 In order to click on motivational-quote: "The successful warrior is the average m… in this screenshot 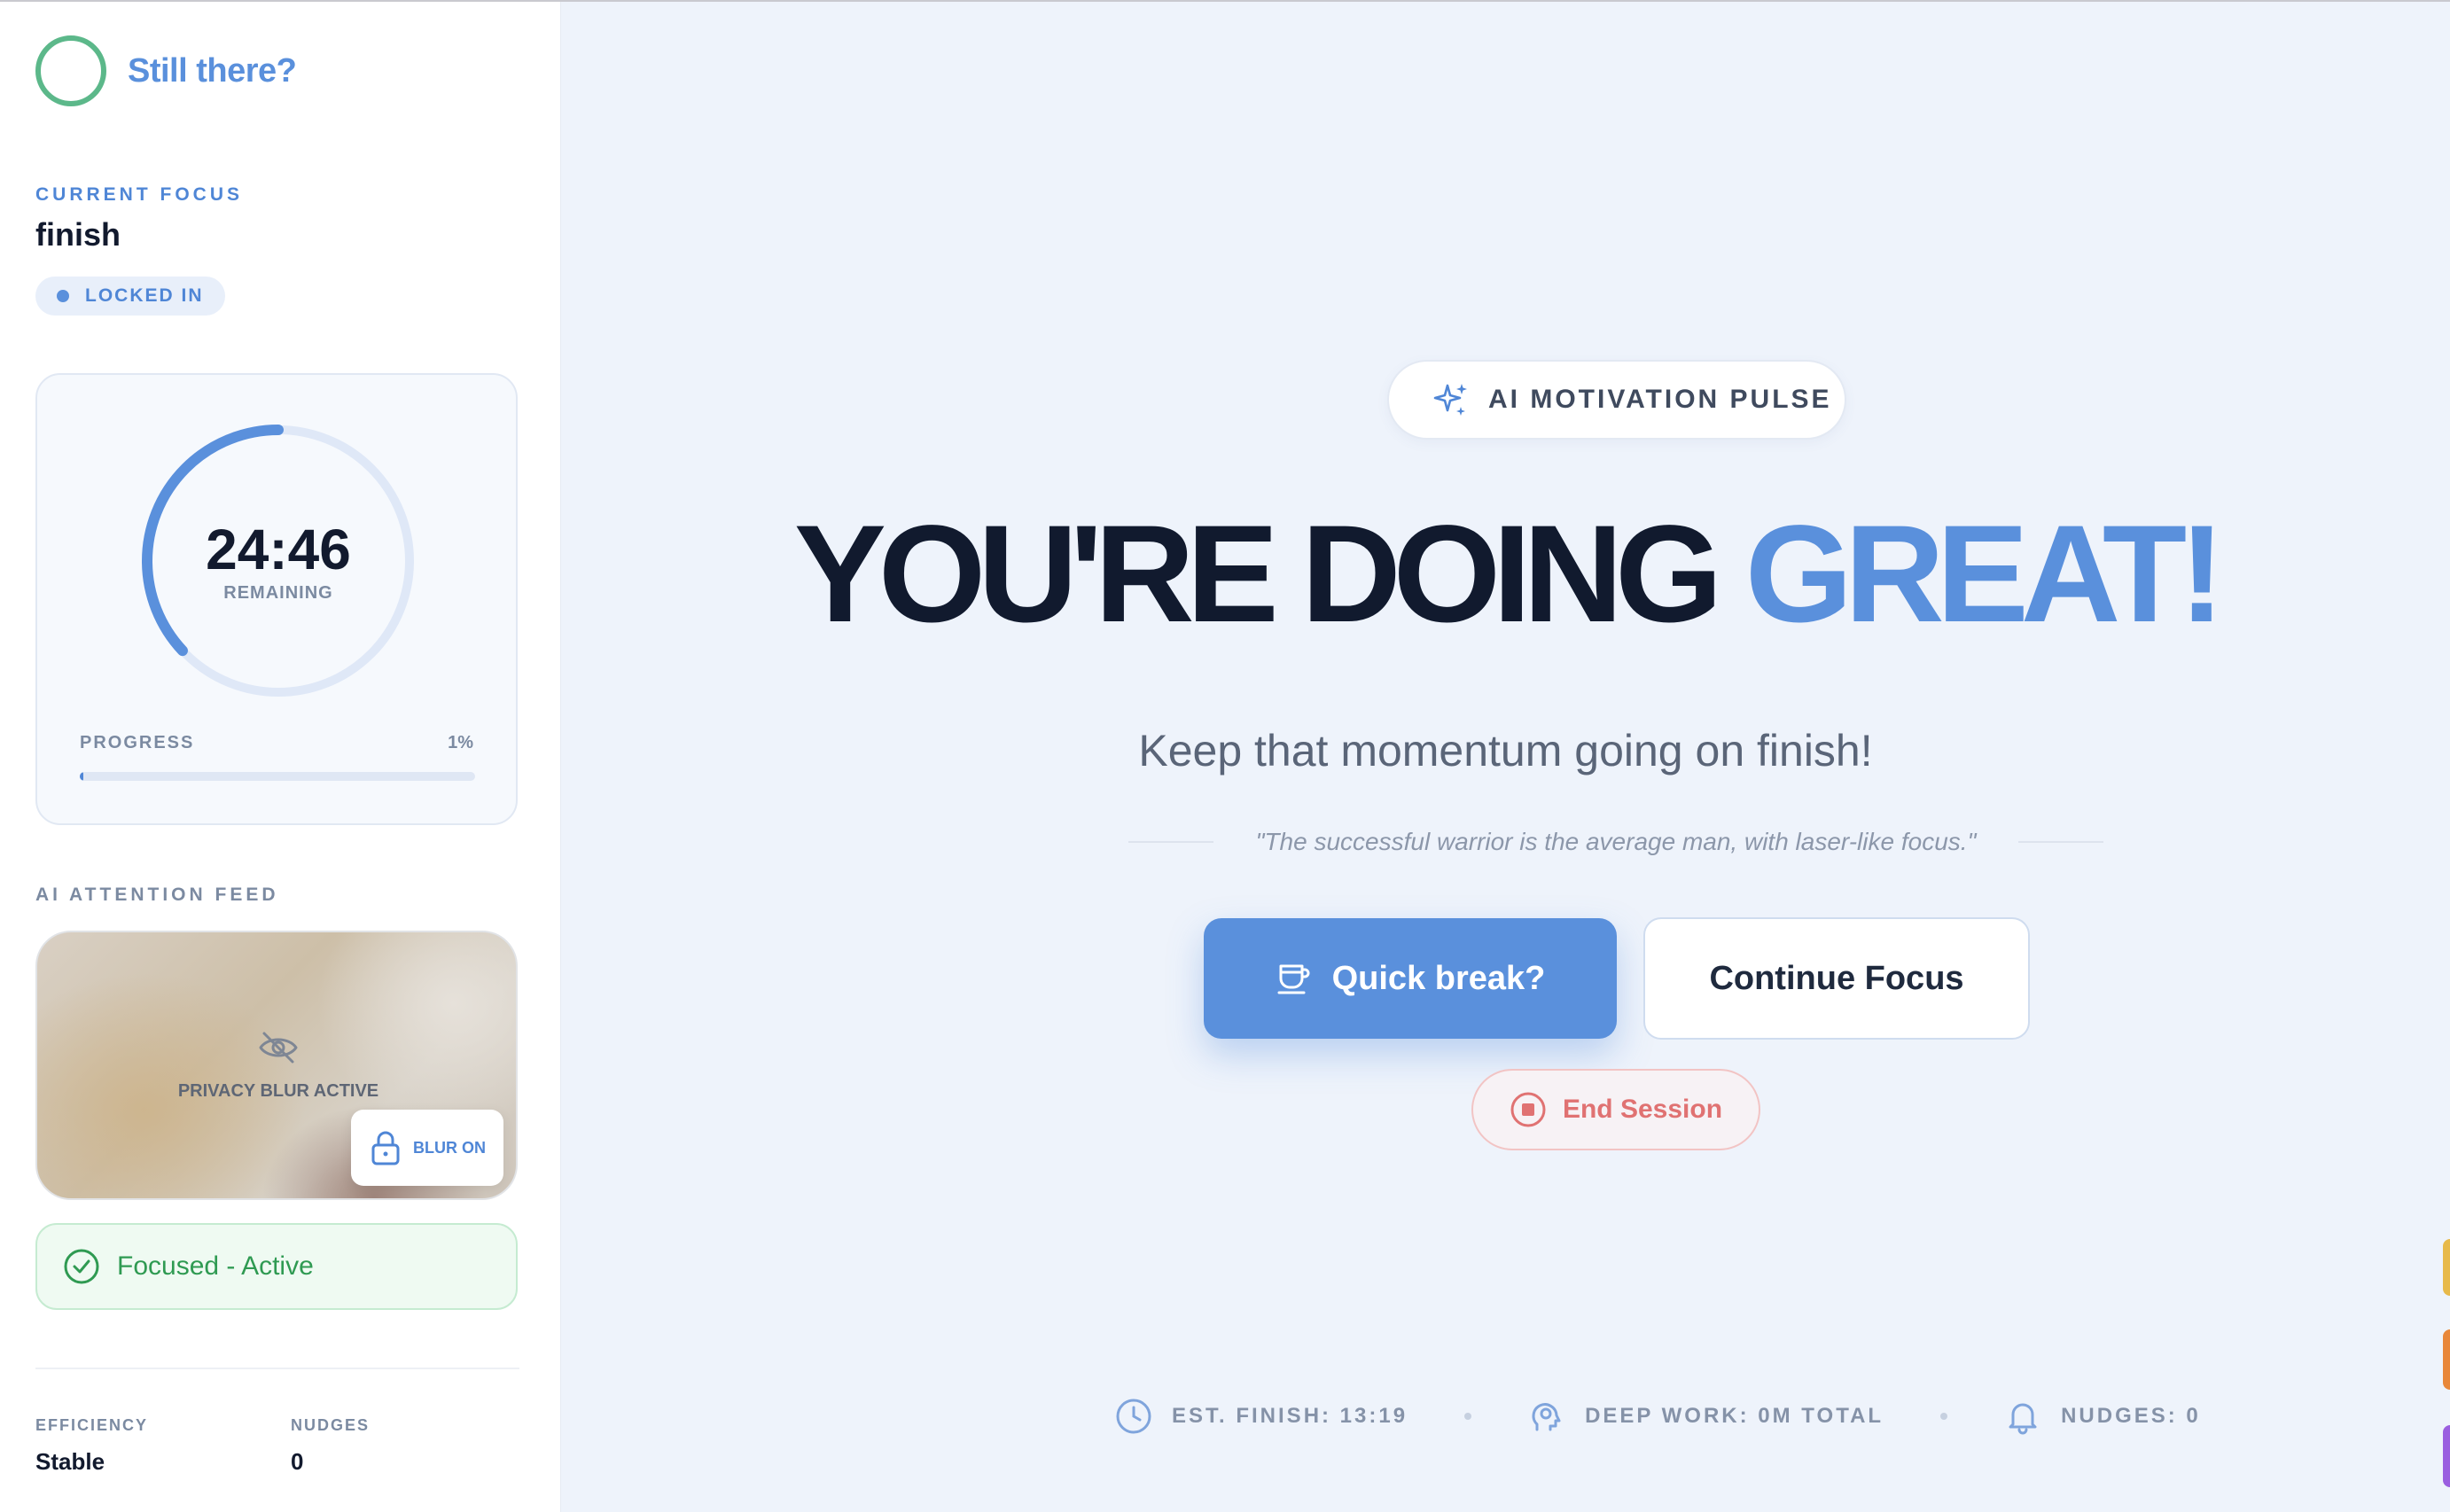, I will do `click(1616, 842)`.